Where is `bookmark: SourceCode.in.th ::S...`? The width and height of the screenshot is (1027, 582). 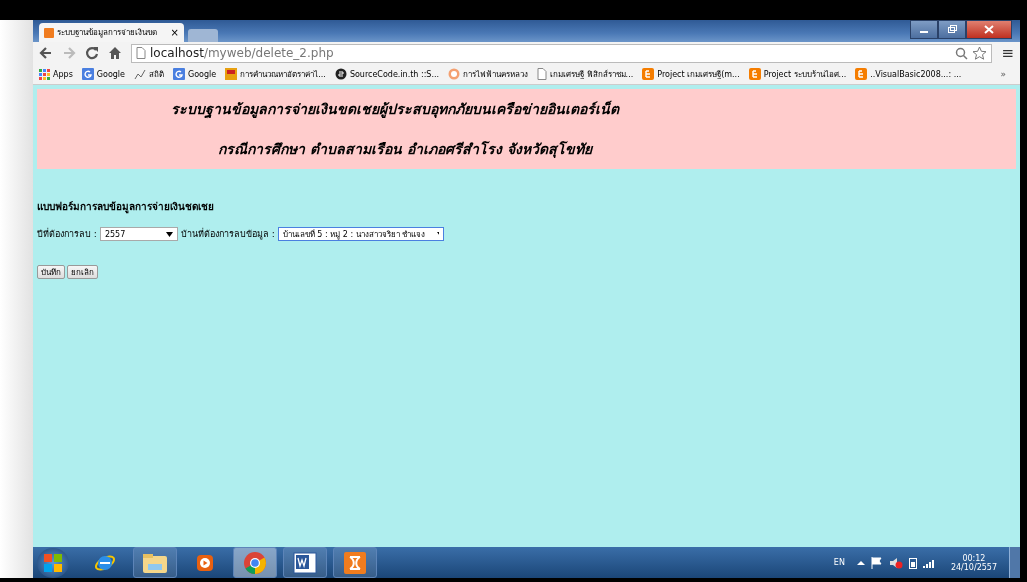
bookmark: SourceCode.in.th ::S... is located at coordinates (387, 74).